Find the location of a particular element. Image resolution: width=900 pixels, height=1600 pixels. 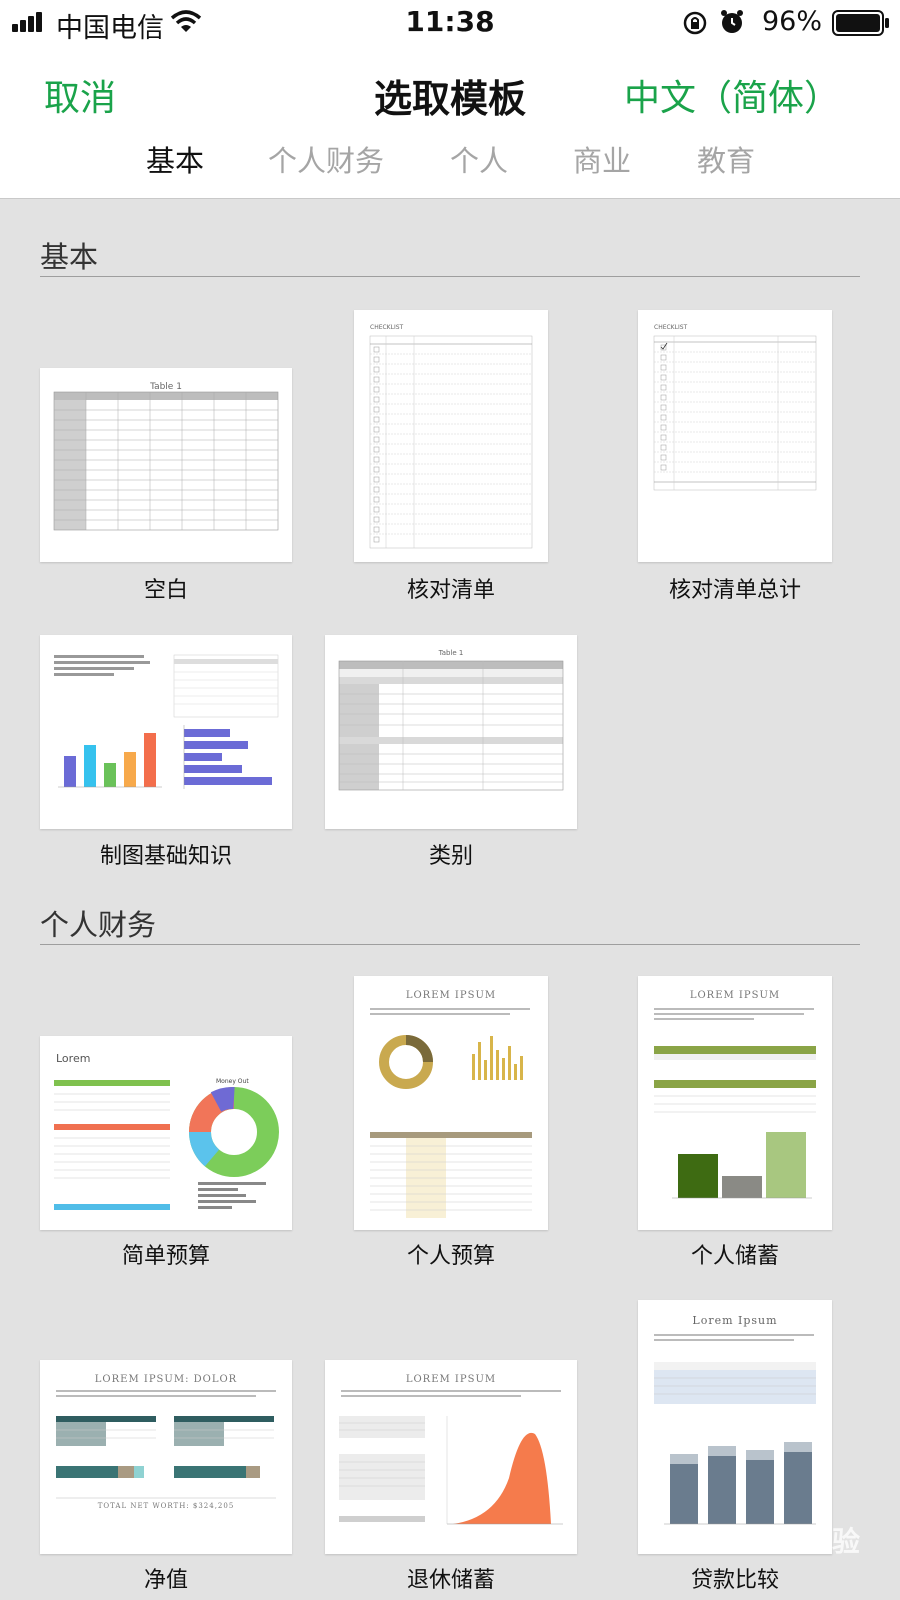

template-charting-basics-thumbnail is located at coordinates (166, 732).